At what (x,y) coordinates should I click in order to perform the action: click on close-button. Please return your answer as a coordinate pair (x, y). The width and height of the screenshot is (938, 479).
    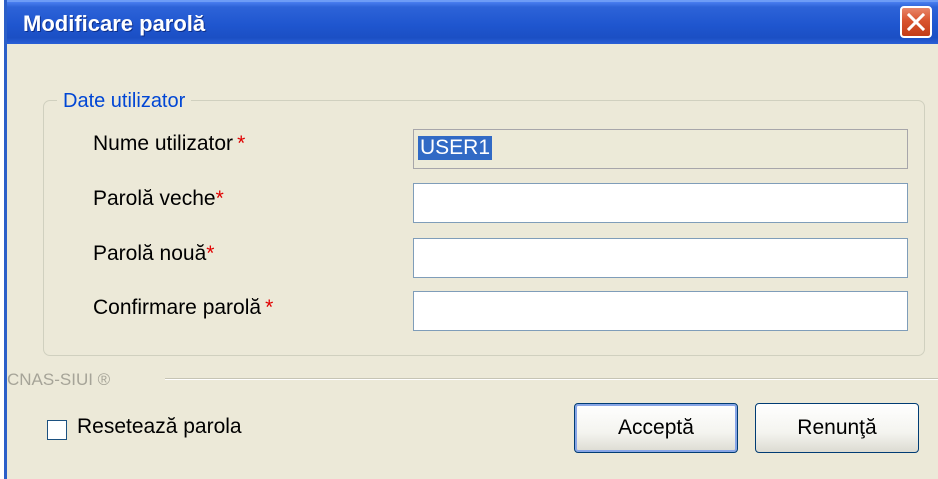
    Looking at the image, I should click on (916, 22).